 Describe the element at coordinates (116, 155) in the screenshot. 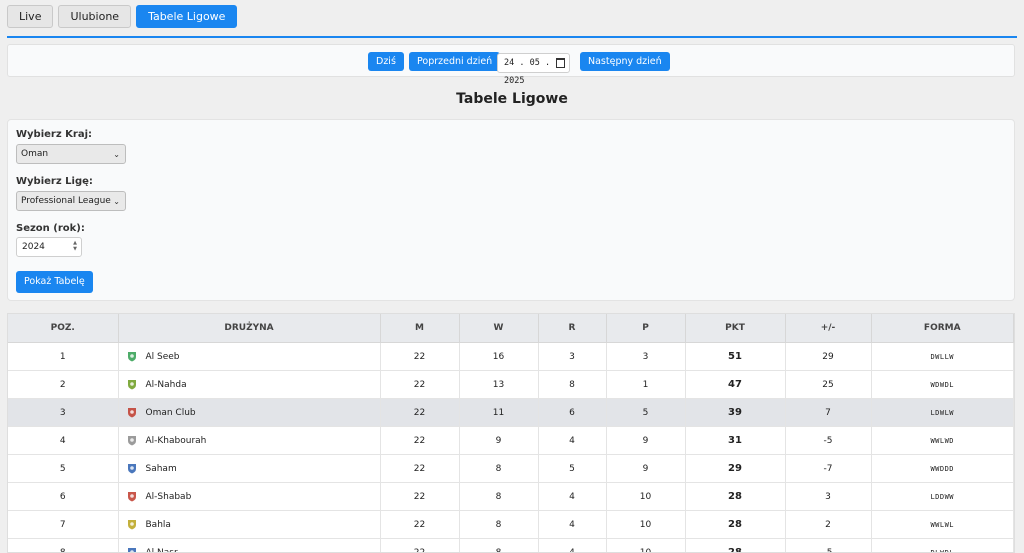

I see `chevron-down-icon: ⌄` at that location.